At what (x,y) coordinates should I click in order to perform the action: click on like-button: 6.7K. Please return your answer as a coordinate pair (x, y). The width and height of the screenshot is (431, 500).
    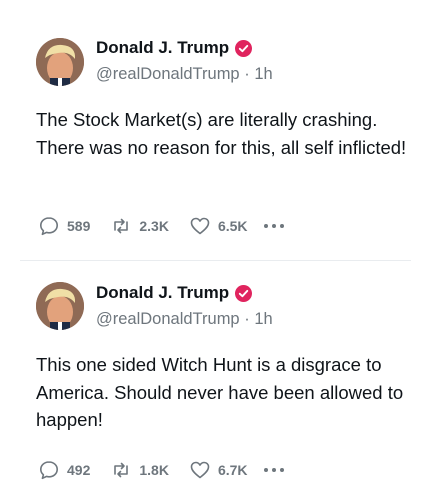
    Looking at the image, I should click on (218, 470).